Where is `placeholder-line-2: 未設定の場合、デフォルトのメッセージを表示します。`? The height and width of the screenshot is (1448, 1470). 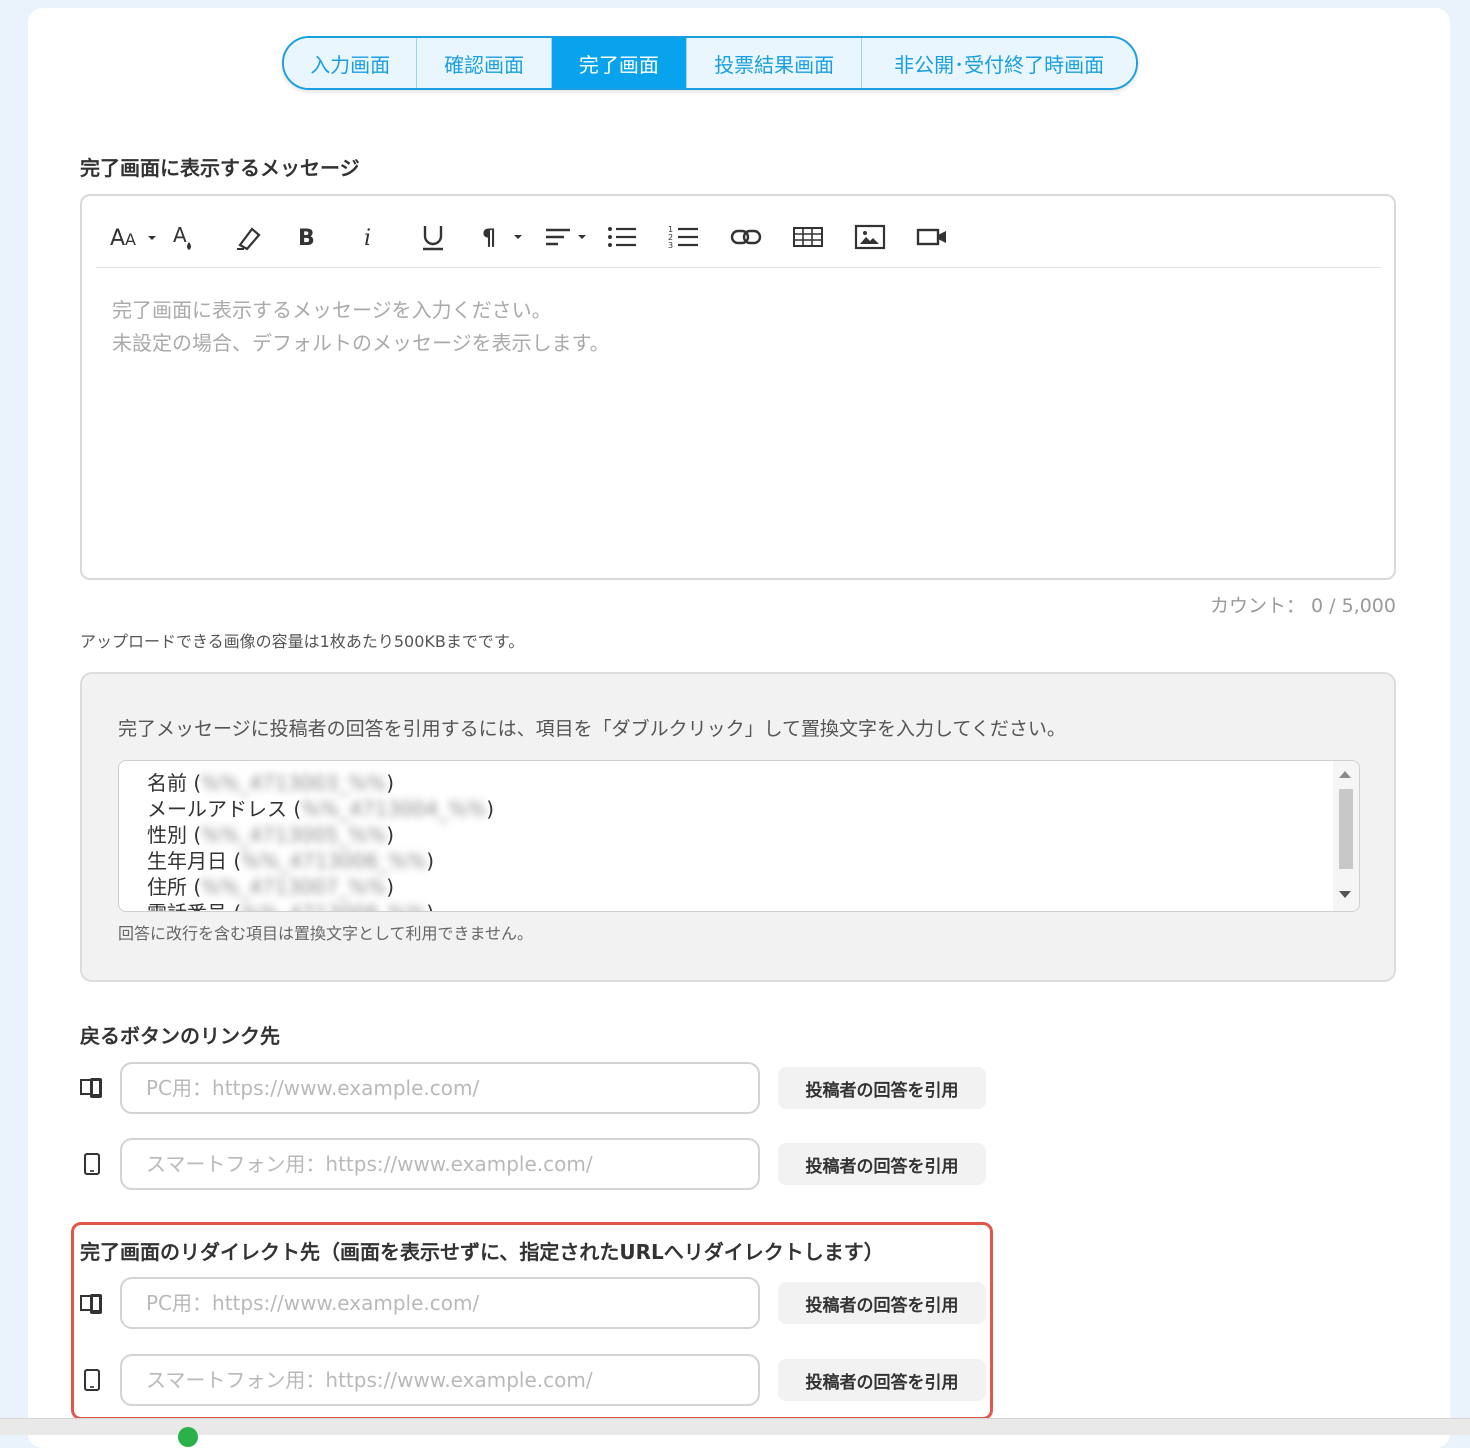
placeholder-line-2: 未設定の場合、デフォルトのメッセージを表示します。 is located at coordinates (361, 343).